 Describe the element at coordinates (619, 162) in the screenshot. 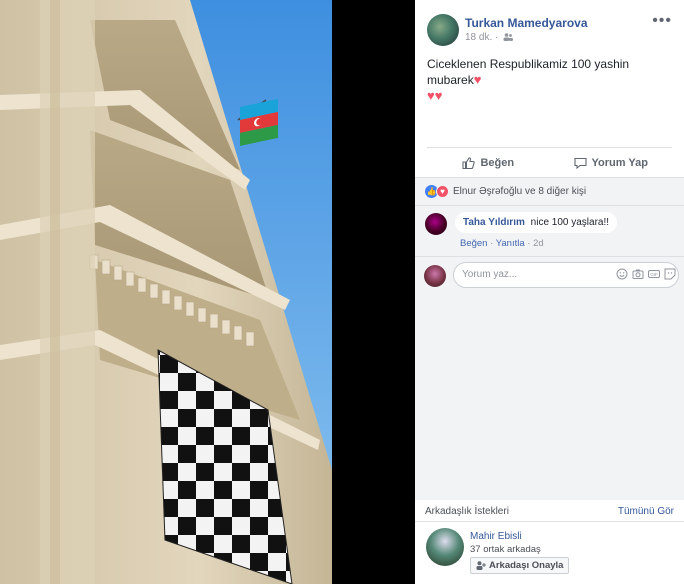

I see `comment-label: Yorum Yap` at that location.